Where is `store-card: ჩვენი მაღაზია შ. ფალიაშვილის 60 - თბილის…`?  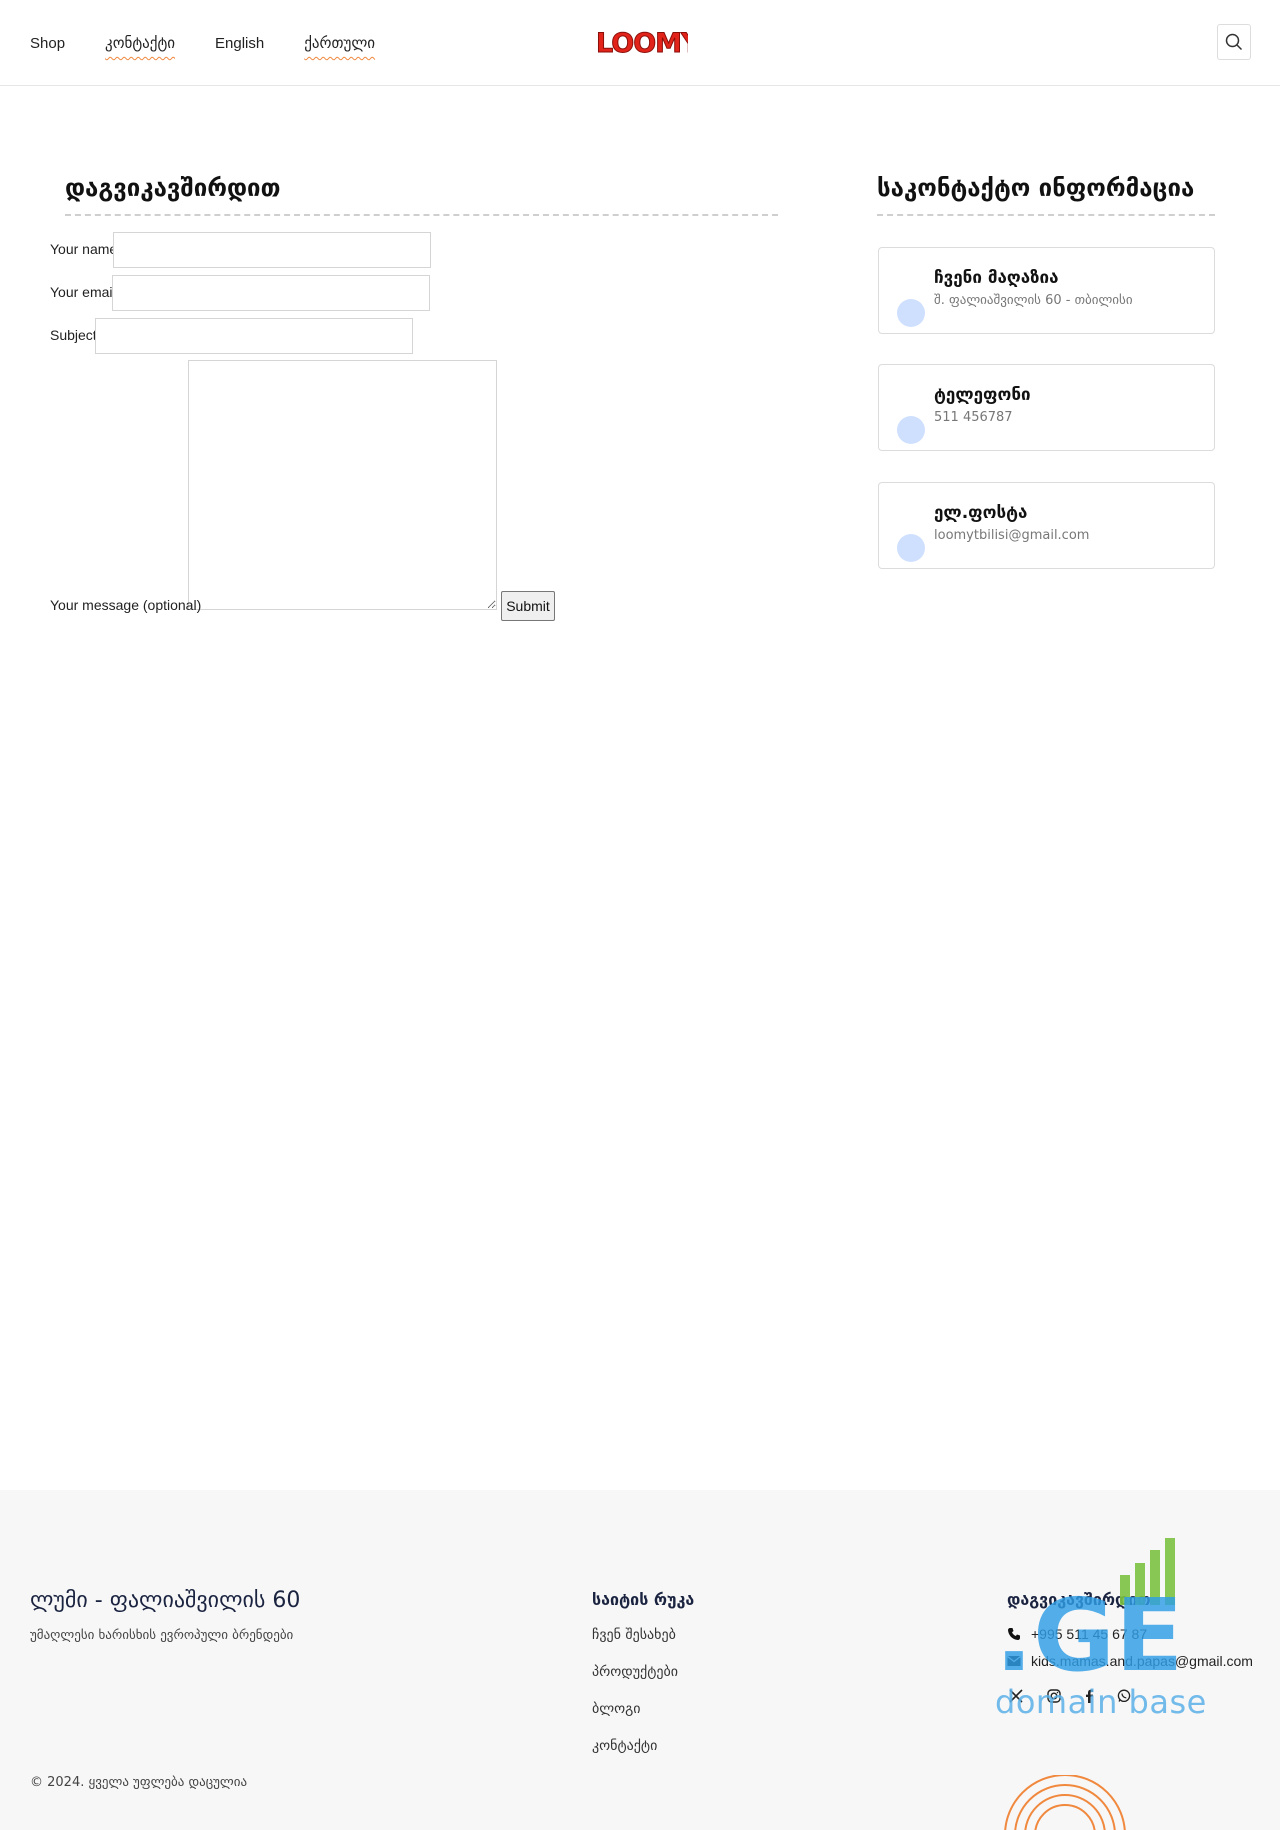
store-card: ჩვენი მაღაზია შ. ფალიაშვილის 60 - თბილის… is located at coordinates (1046, 290).